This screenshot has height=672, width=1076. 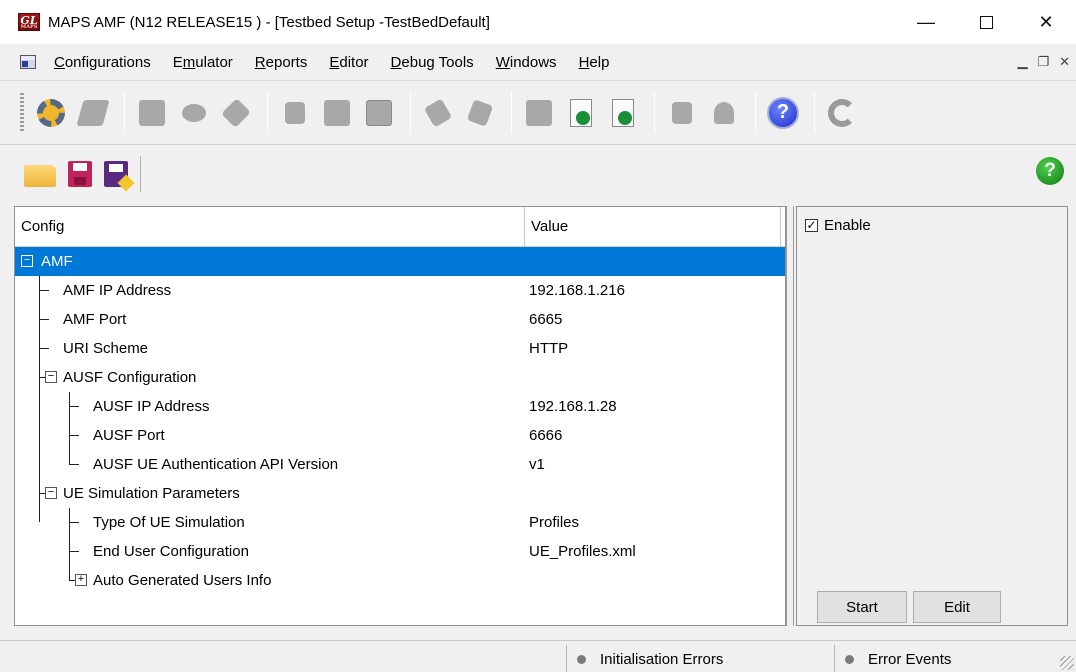 I want to click on status-panel-icon, so click(x=379, y=113).